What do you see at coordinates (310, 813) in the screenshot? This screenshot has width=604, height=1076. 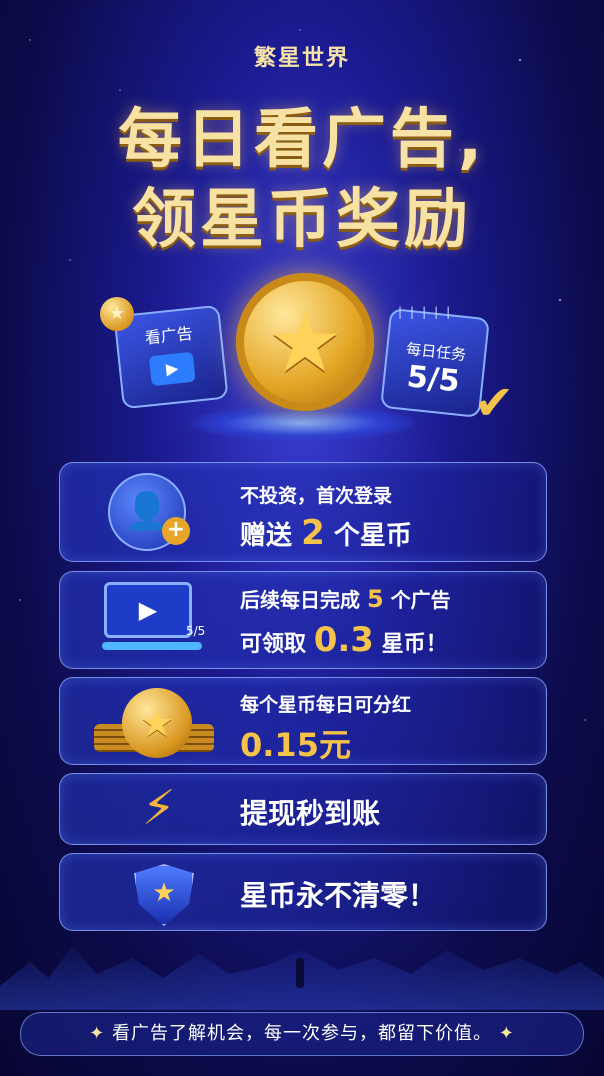 I see `card4-line1: 提现秒到账` at bounding box center [310, 813].